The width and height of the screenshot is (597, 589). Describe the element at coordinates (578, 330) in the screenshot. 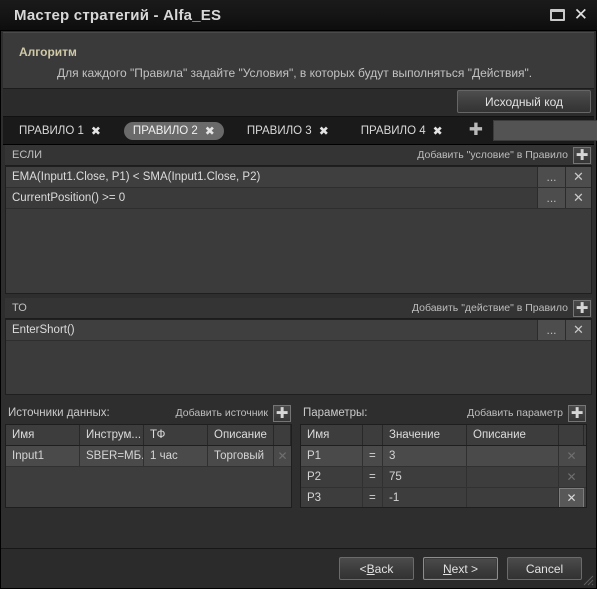

I see `action-delete-button: ✕` at that location.